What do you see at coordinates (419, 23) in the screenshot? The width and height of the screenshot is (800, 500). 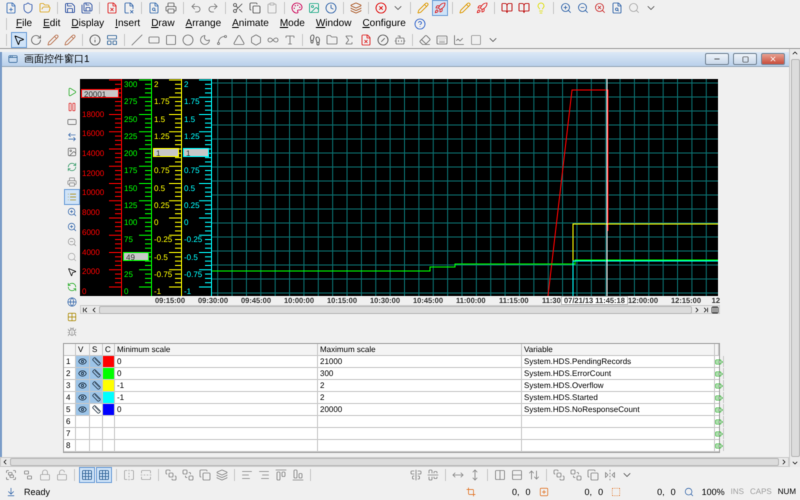 I see `help-icon` at bounding box center [419, 23].